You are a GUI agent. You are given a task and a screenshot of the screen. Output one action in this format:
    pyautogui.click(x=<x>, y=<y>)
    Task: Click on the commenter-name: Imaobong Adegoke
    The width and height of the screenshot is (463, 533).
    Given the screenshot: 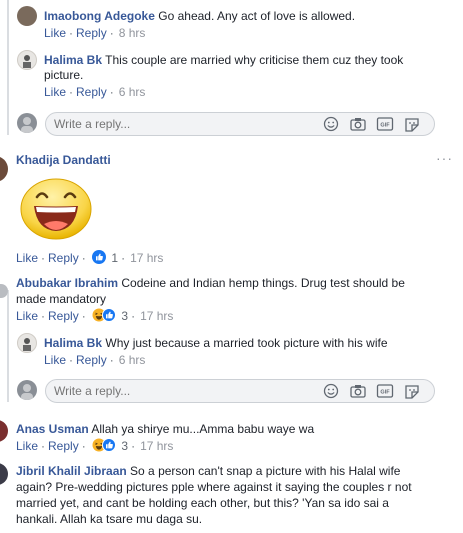 What is the action you would take?
    pyautogui.click(x=99, y=16)
    